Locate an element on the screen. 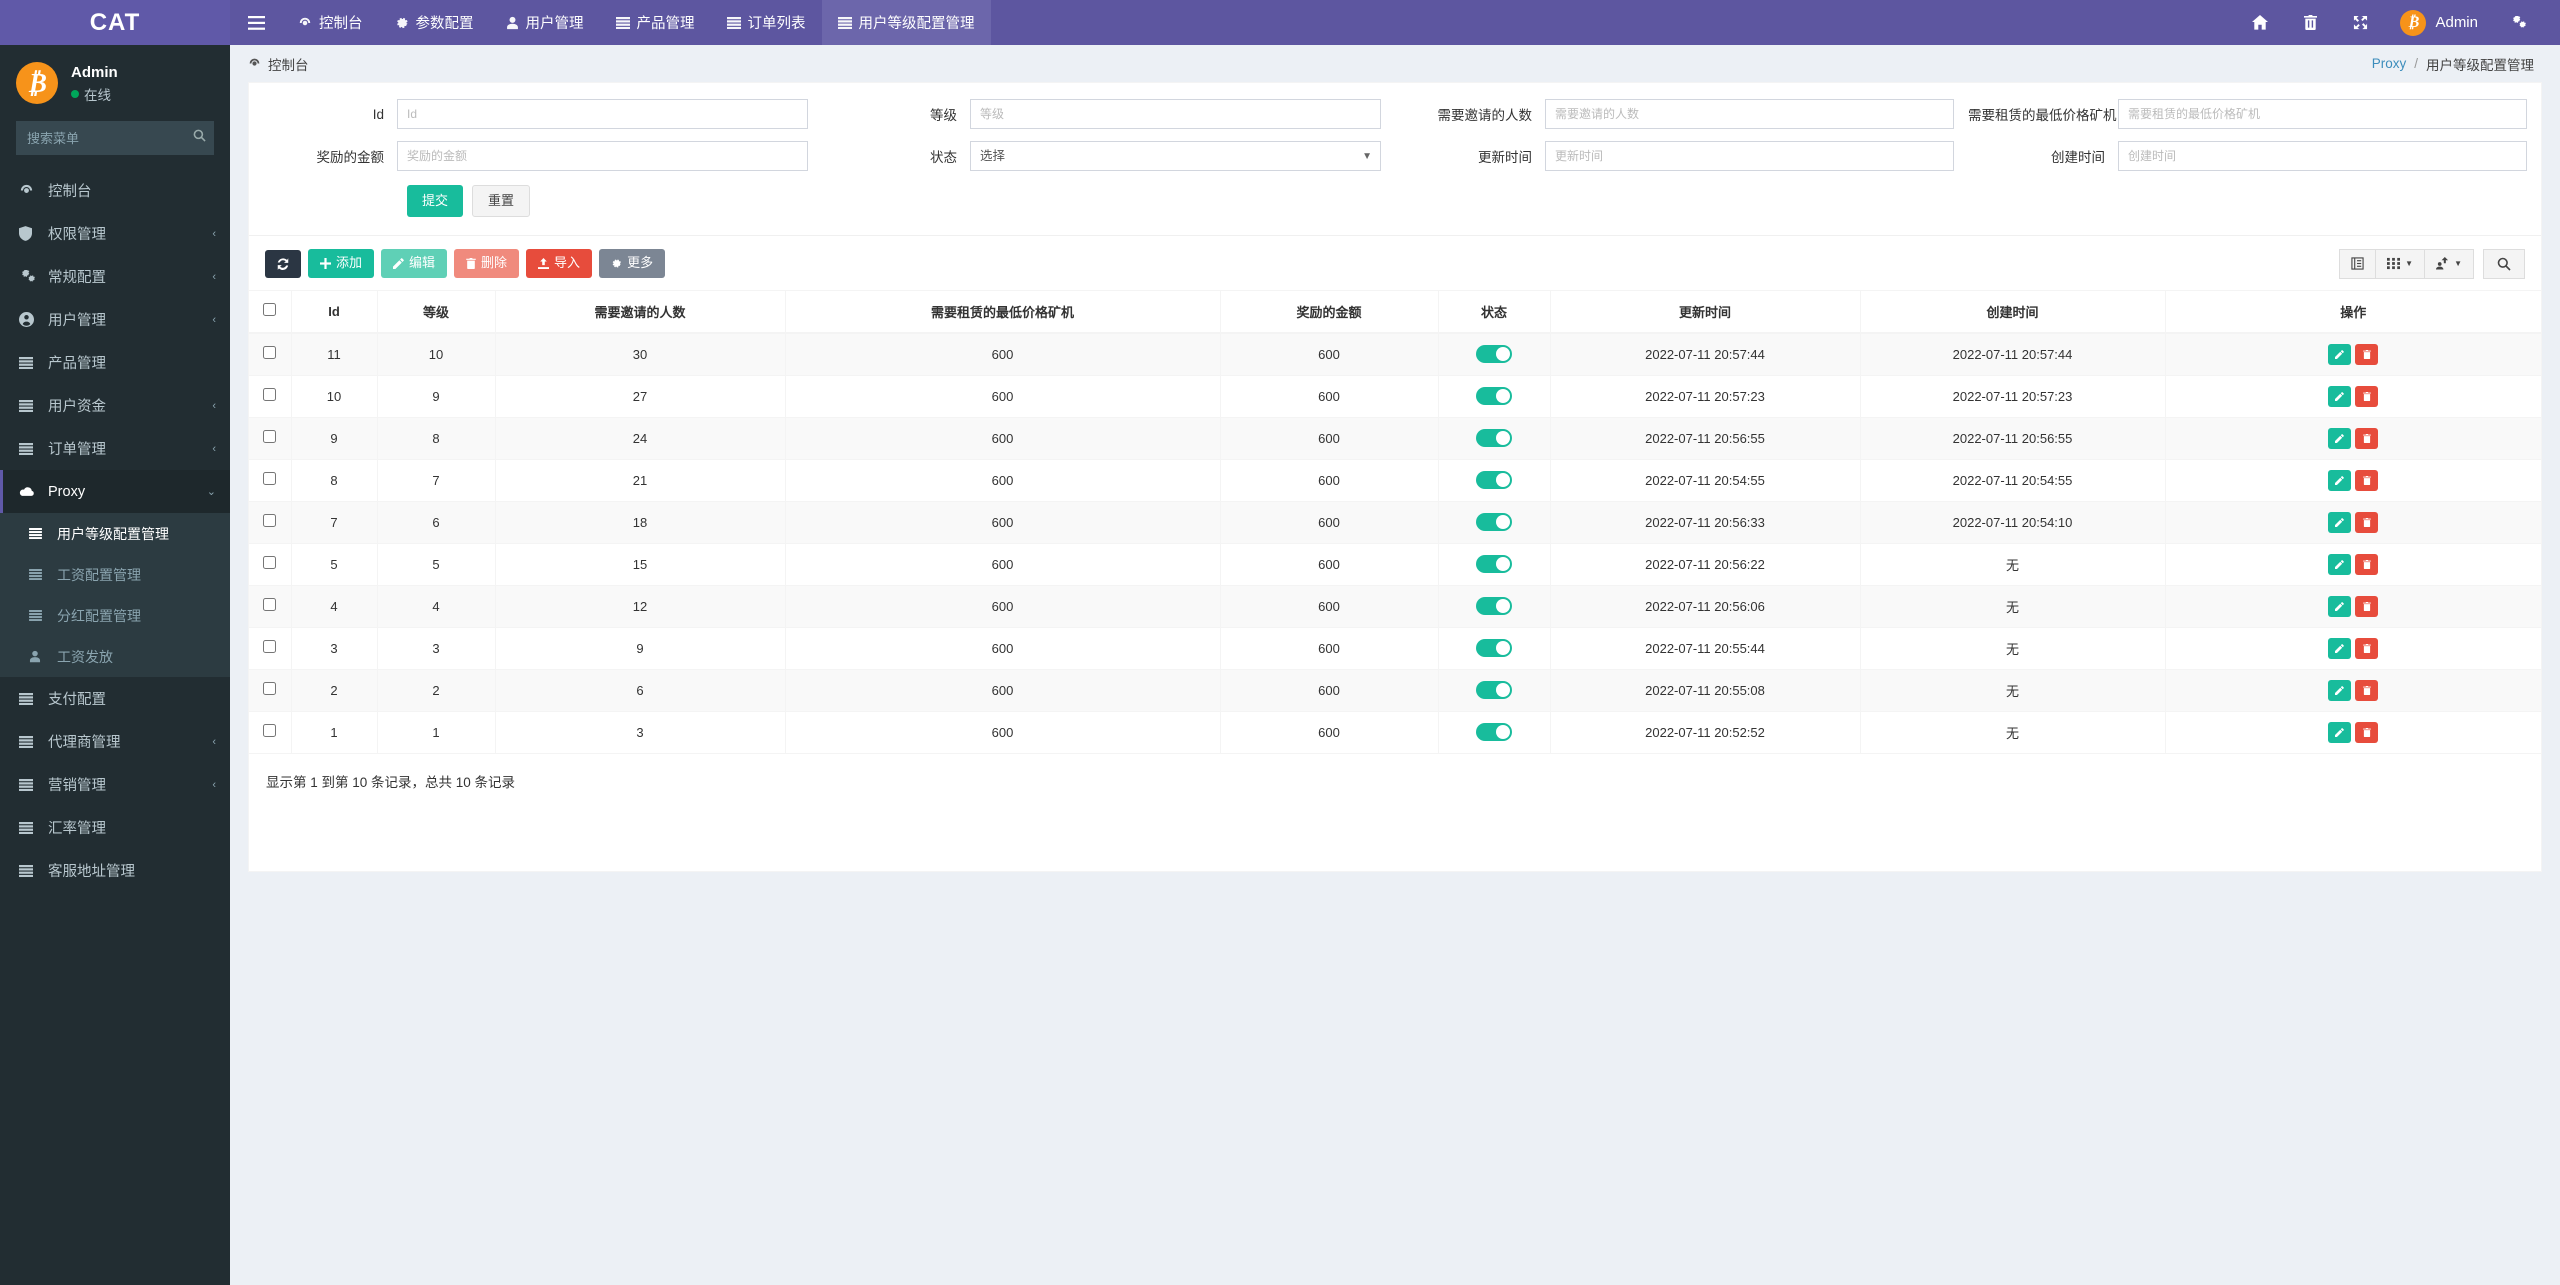 The image size is (2560, 1285). search-icon is located at coordinates (199, 135).